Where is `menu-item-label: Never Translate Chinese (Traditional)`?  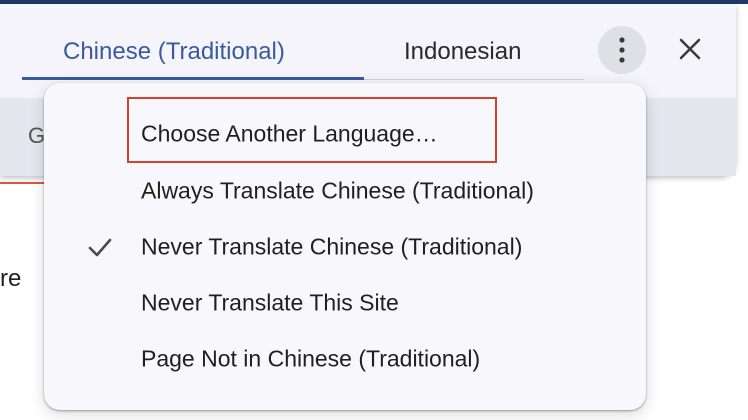 menu-item-label: Never Translate Chinese (Traditional) is located at coordinates (332, 246).